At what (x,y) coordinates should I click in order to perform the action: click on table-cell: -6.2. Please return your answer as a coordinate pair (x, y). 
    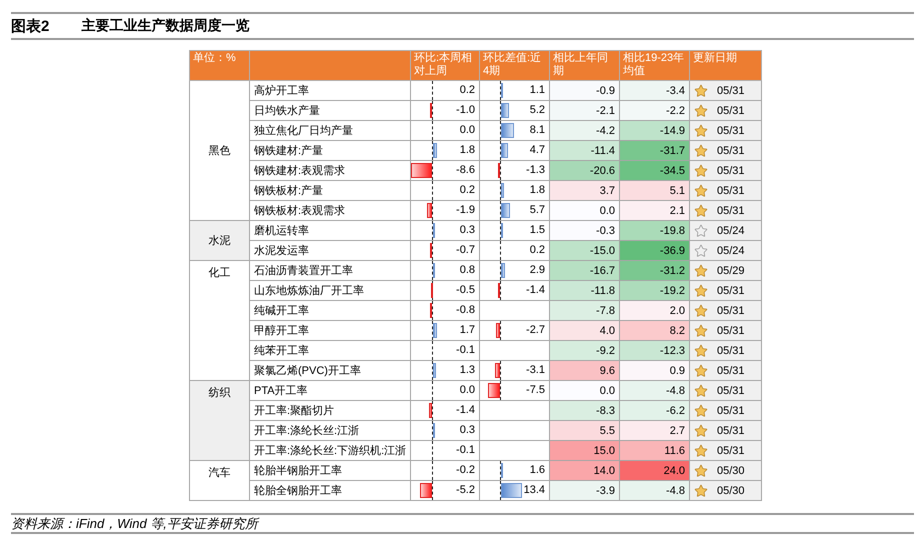
    Looking at the image, I should click on (655, 410).